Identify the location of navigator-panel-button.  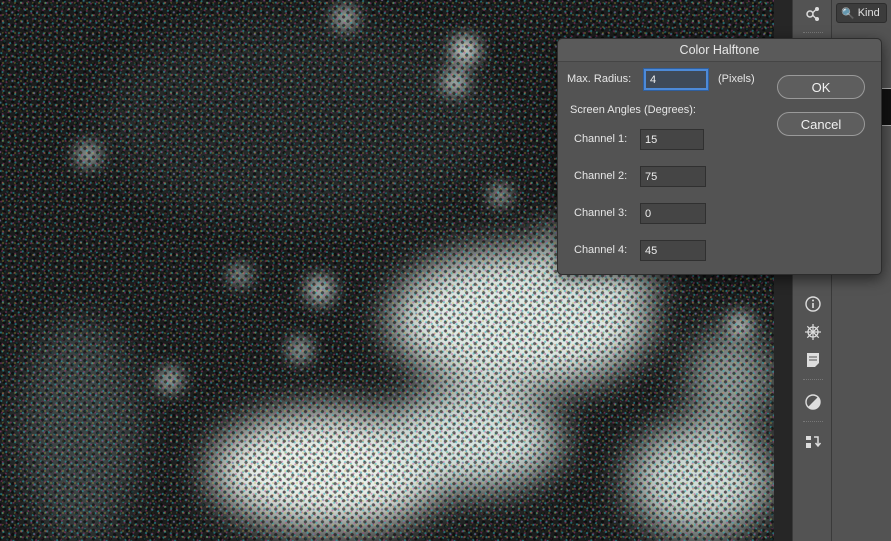
(813, 332).